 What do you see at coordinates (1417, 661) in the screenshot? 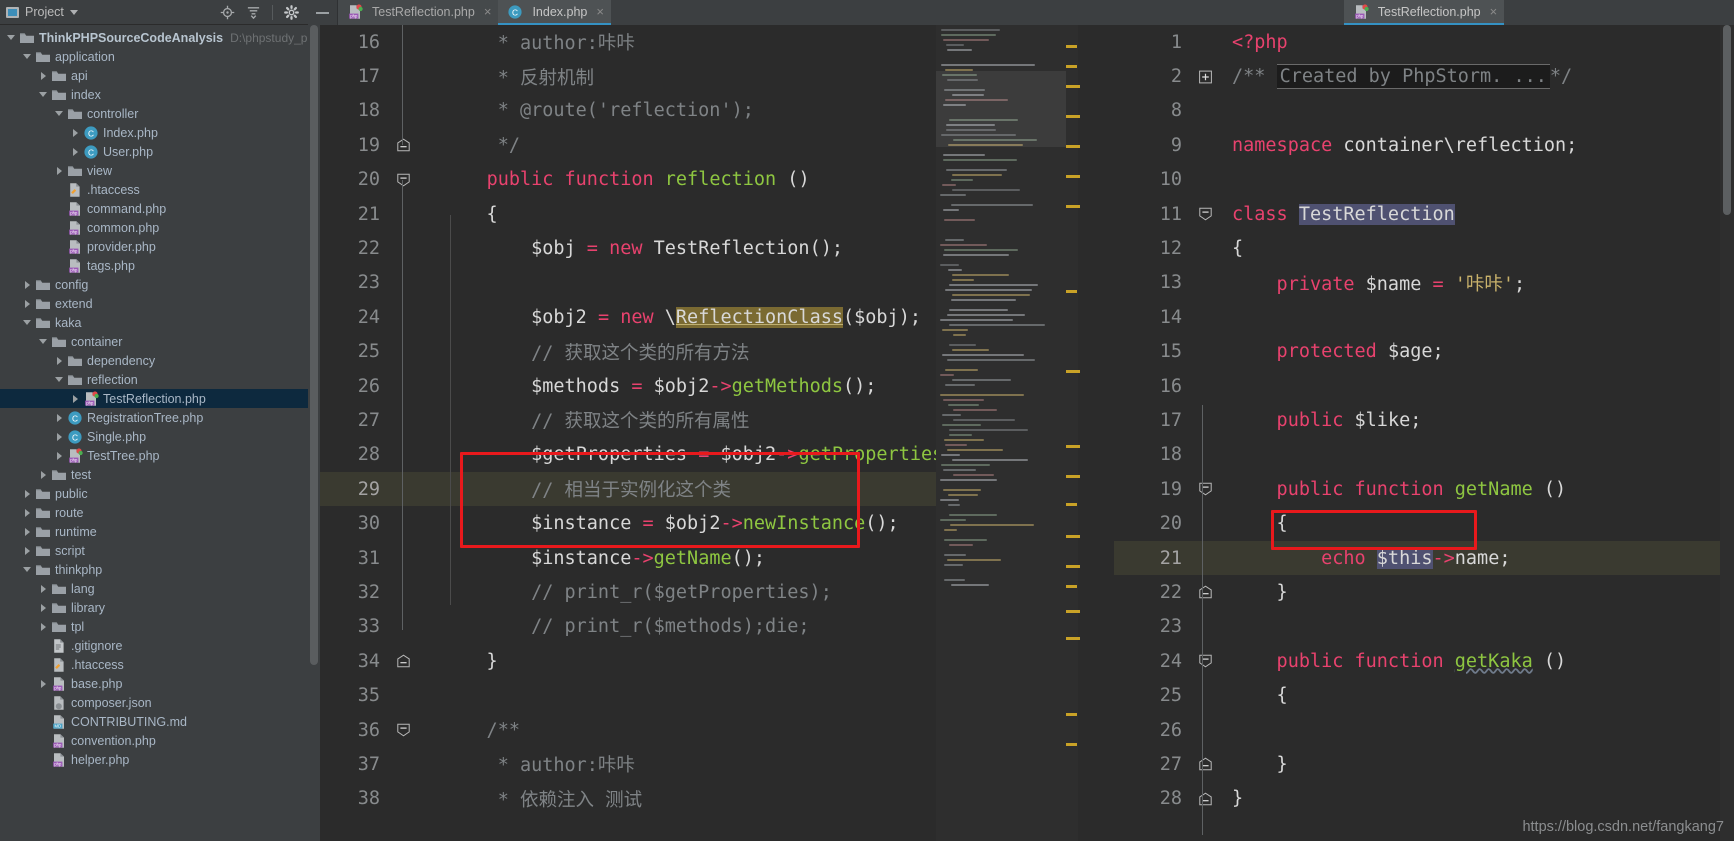
I see `code-line: 24 public function getKaka ()` at bounding box center [1417, 661].